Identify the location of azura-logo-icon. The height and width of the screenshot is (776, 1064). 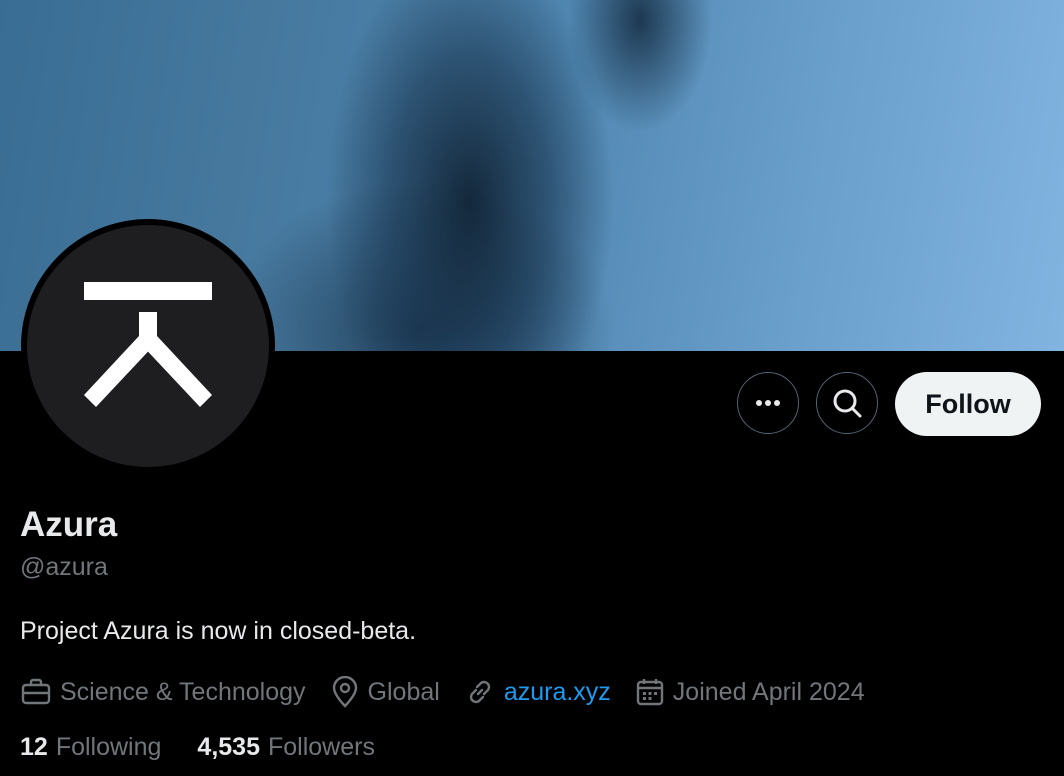
(148, 344).